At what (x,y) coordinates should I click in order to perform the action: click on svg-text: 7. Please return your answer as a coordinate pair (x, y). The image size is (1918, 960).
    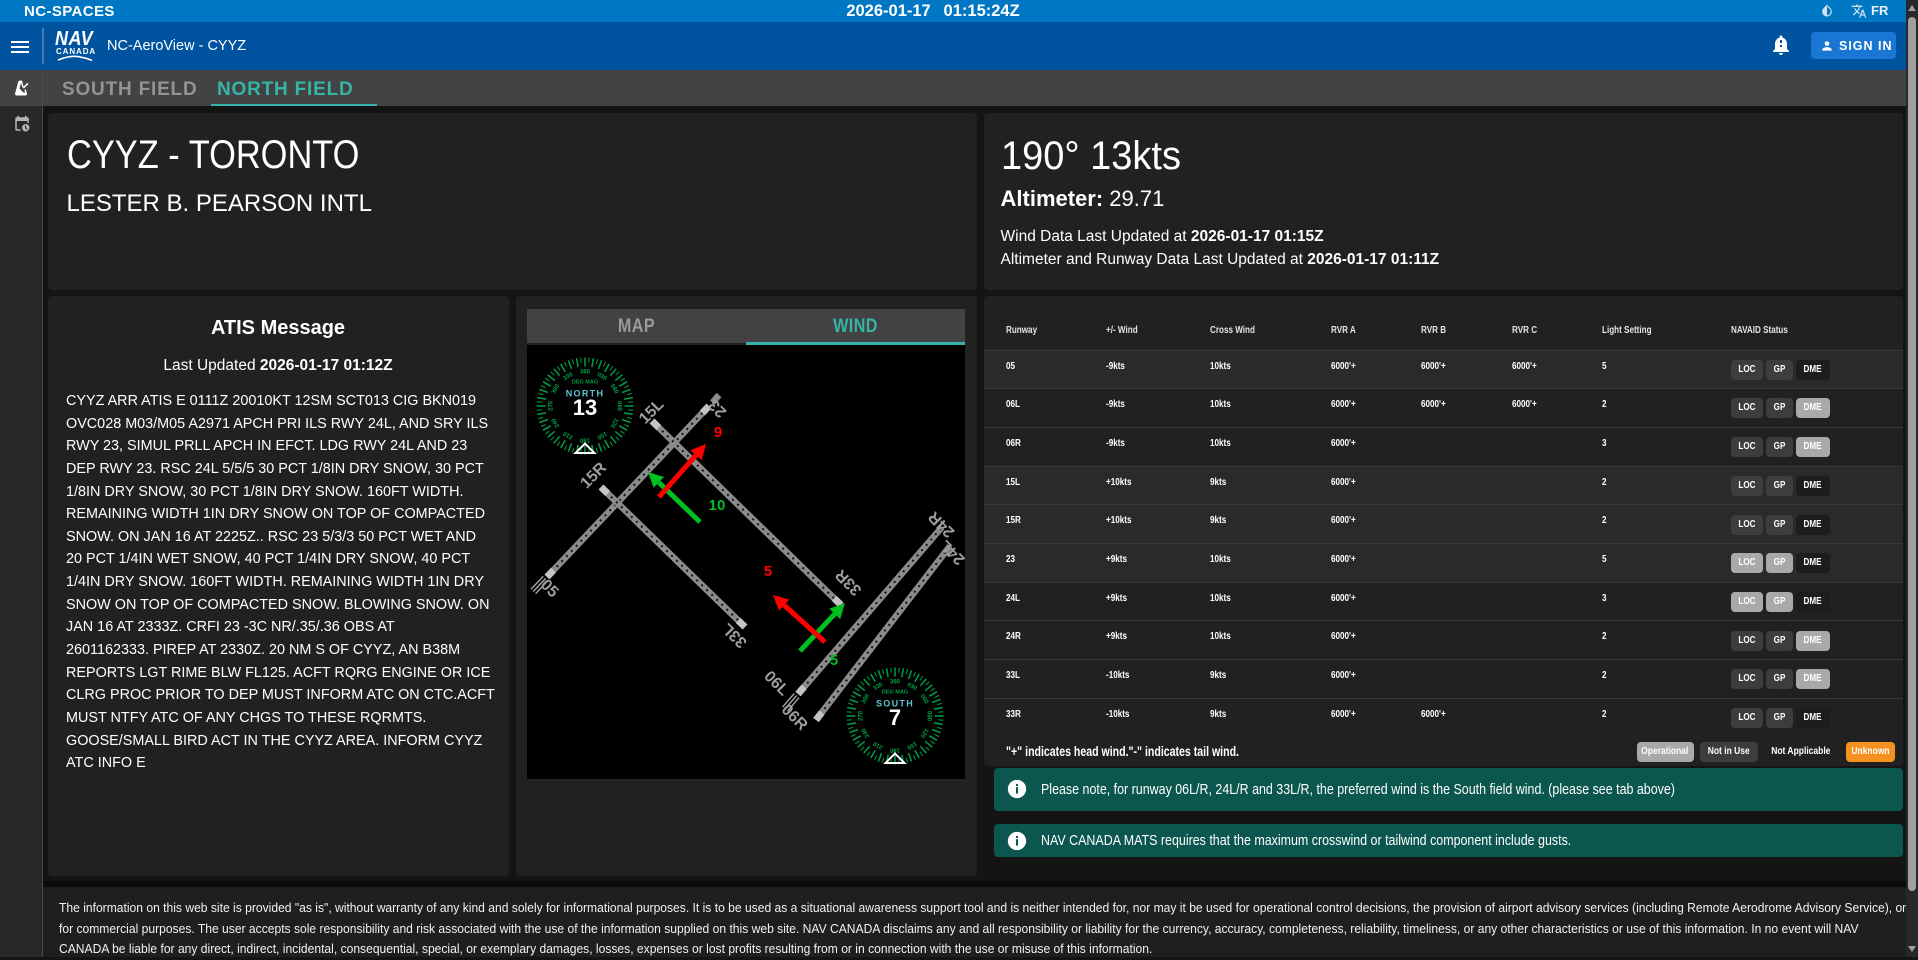
    Looking at the image, I should click on (895, 717).